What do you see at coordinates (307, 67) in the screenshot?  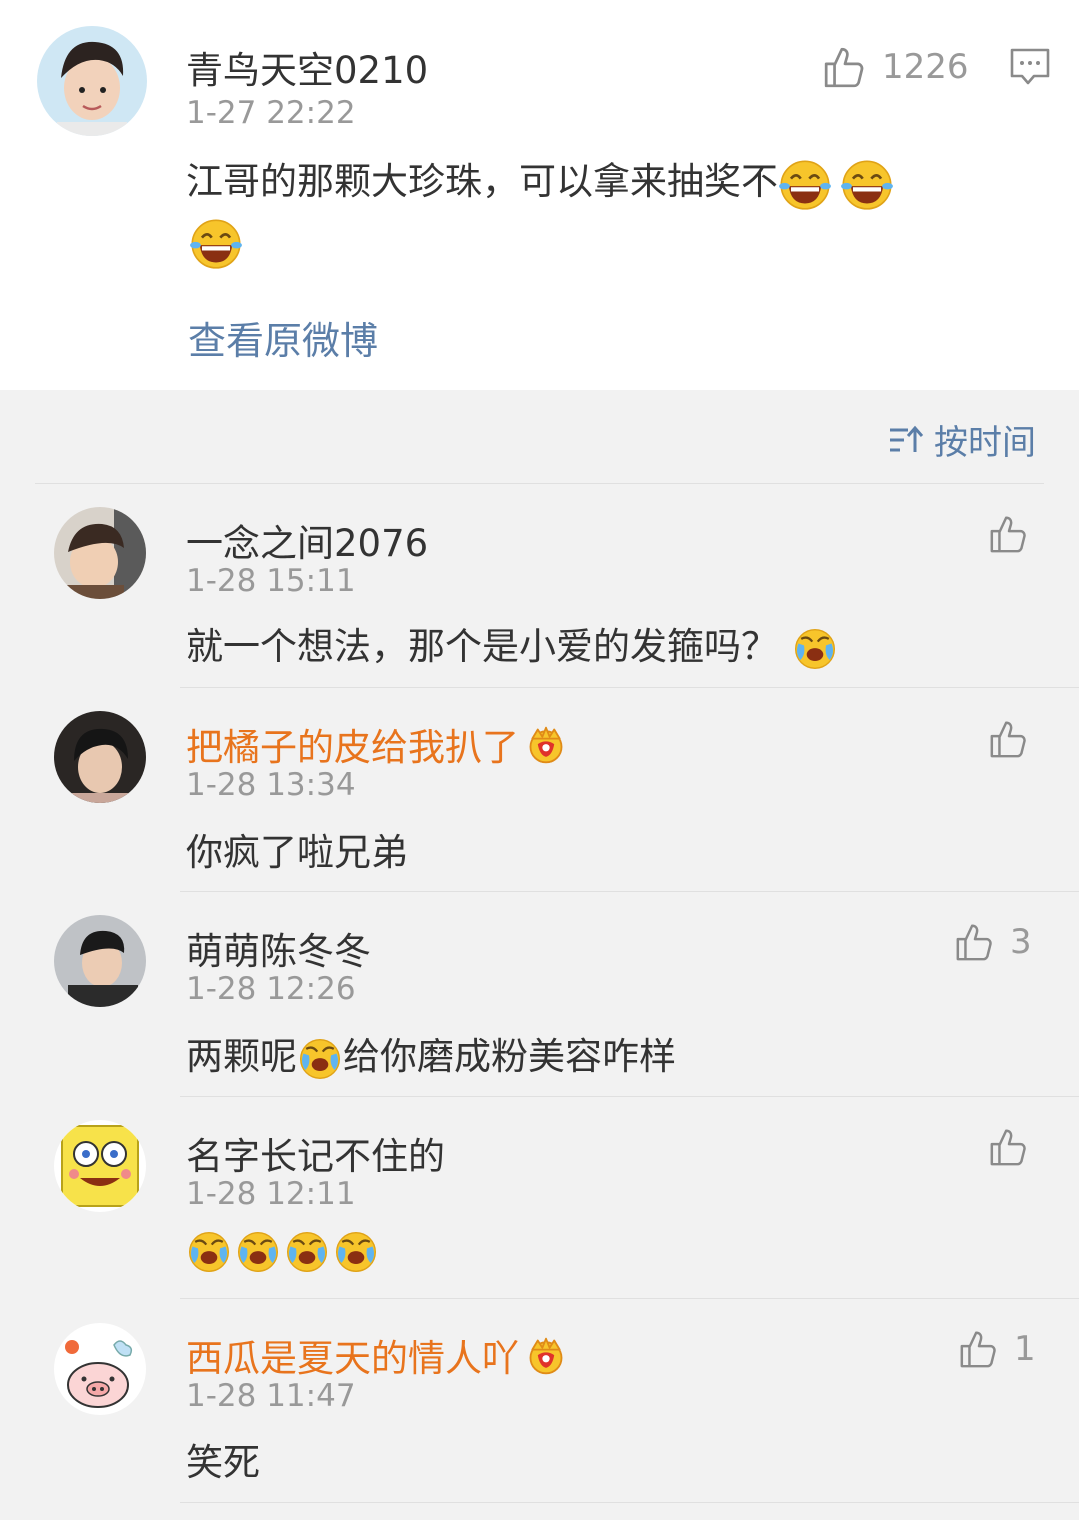 I see `post-author-name: 青鸟天空0210` at bounding box center [307, 67].